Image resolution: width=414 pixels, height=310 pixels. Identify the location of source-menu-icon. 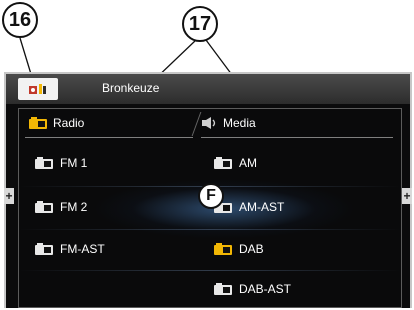
(37, 89).